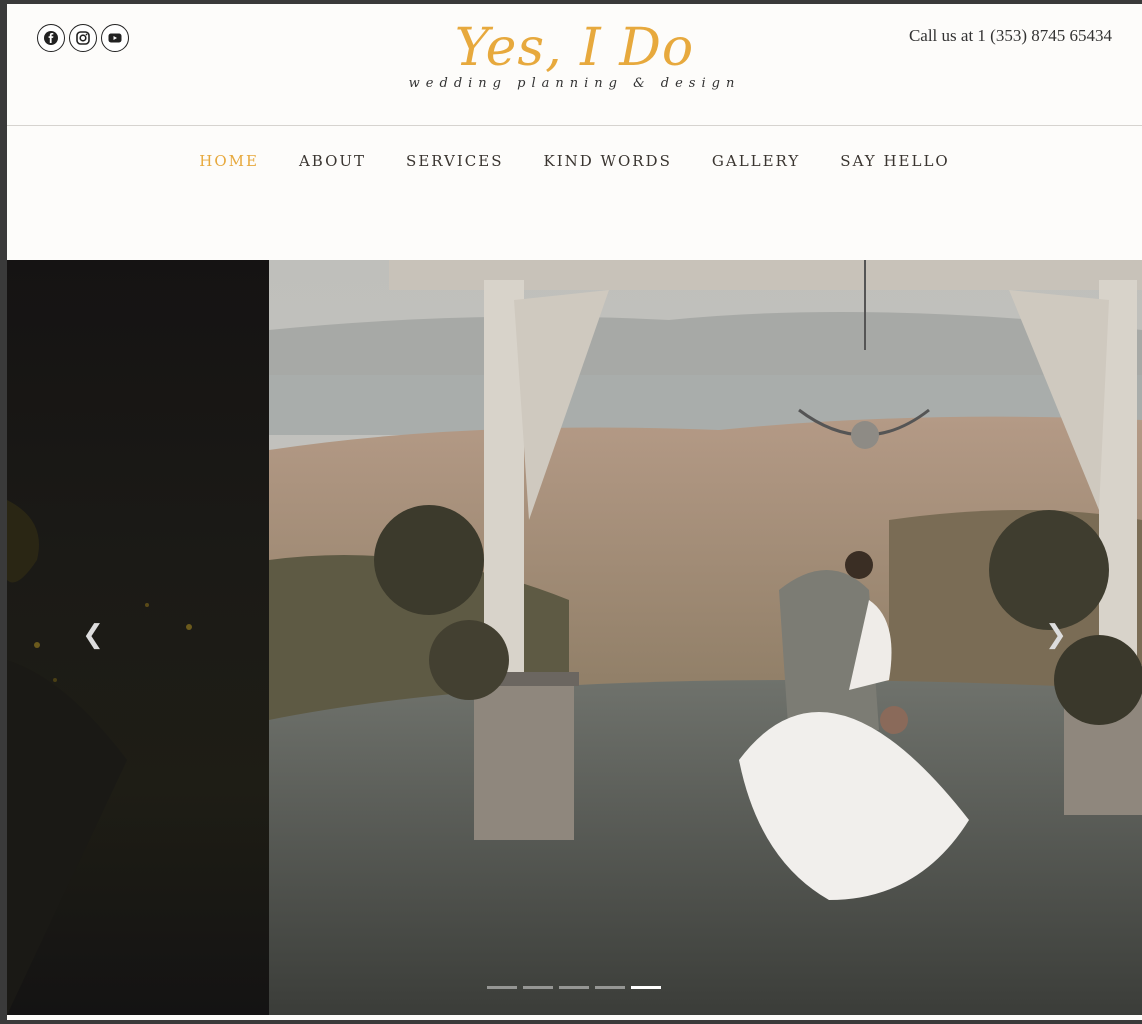  I want to click on chevron-right-icon: ❯, so click(1056, 635).